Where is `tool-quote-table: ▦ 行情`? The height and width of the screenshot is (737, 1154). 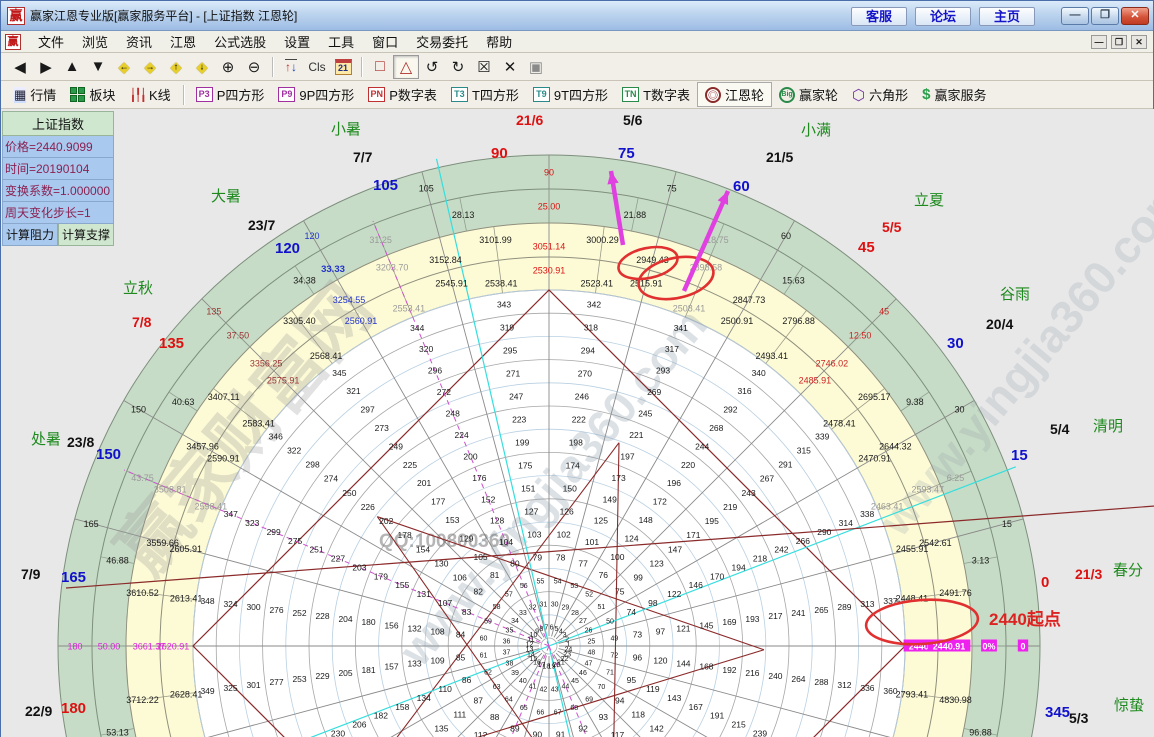
tool-quote-table: ▦ 行情 is located at coordinates (35, 94).